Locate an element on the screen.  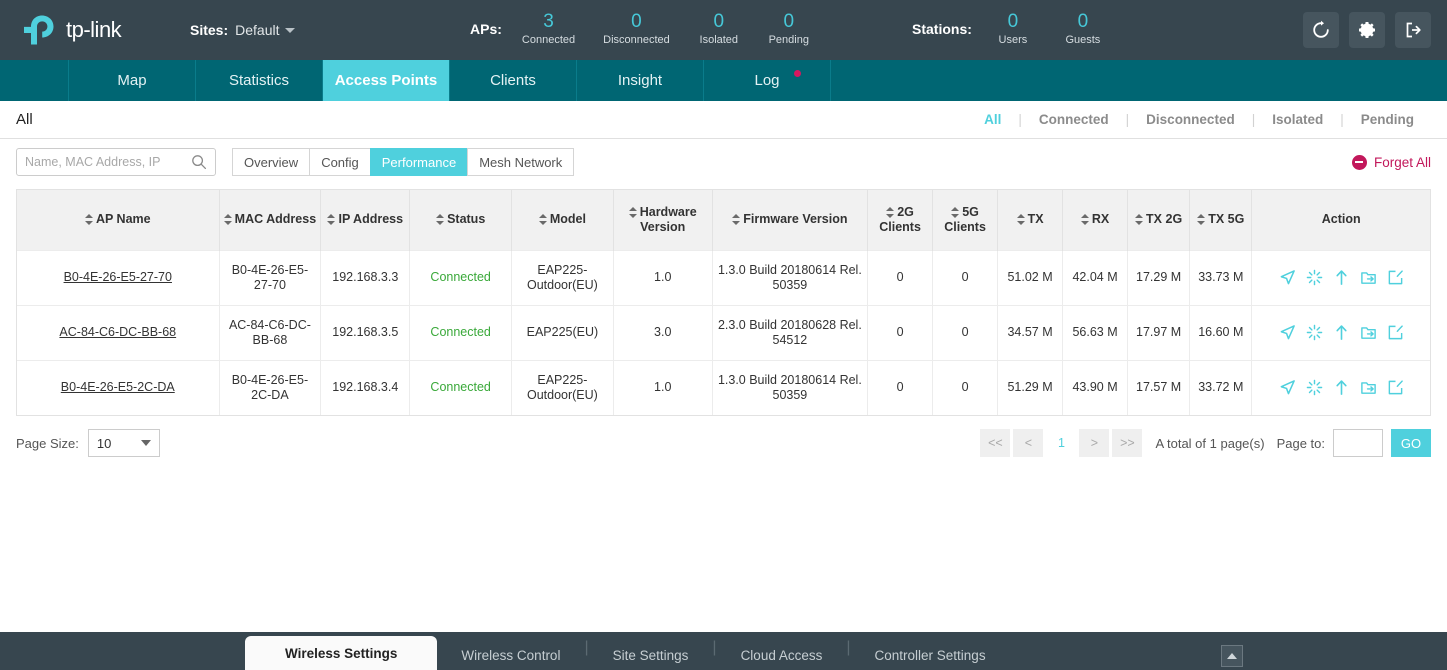
nav-tab-statistics: Statistics is located at coordinates (259, 80).